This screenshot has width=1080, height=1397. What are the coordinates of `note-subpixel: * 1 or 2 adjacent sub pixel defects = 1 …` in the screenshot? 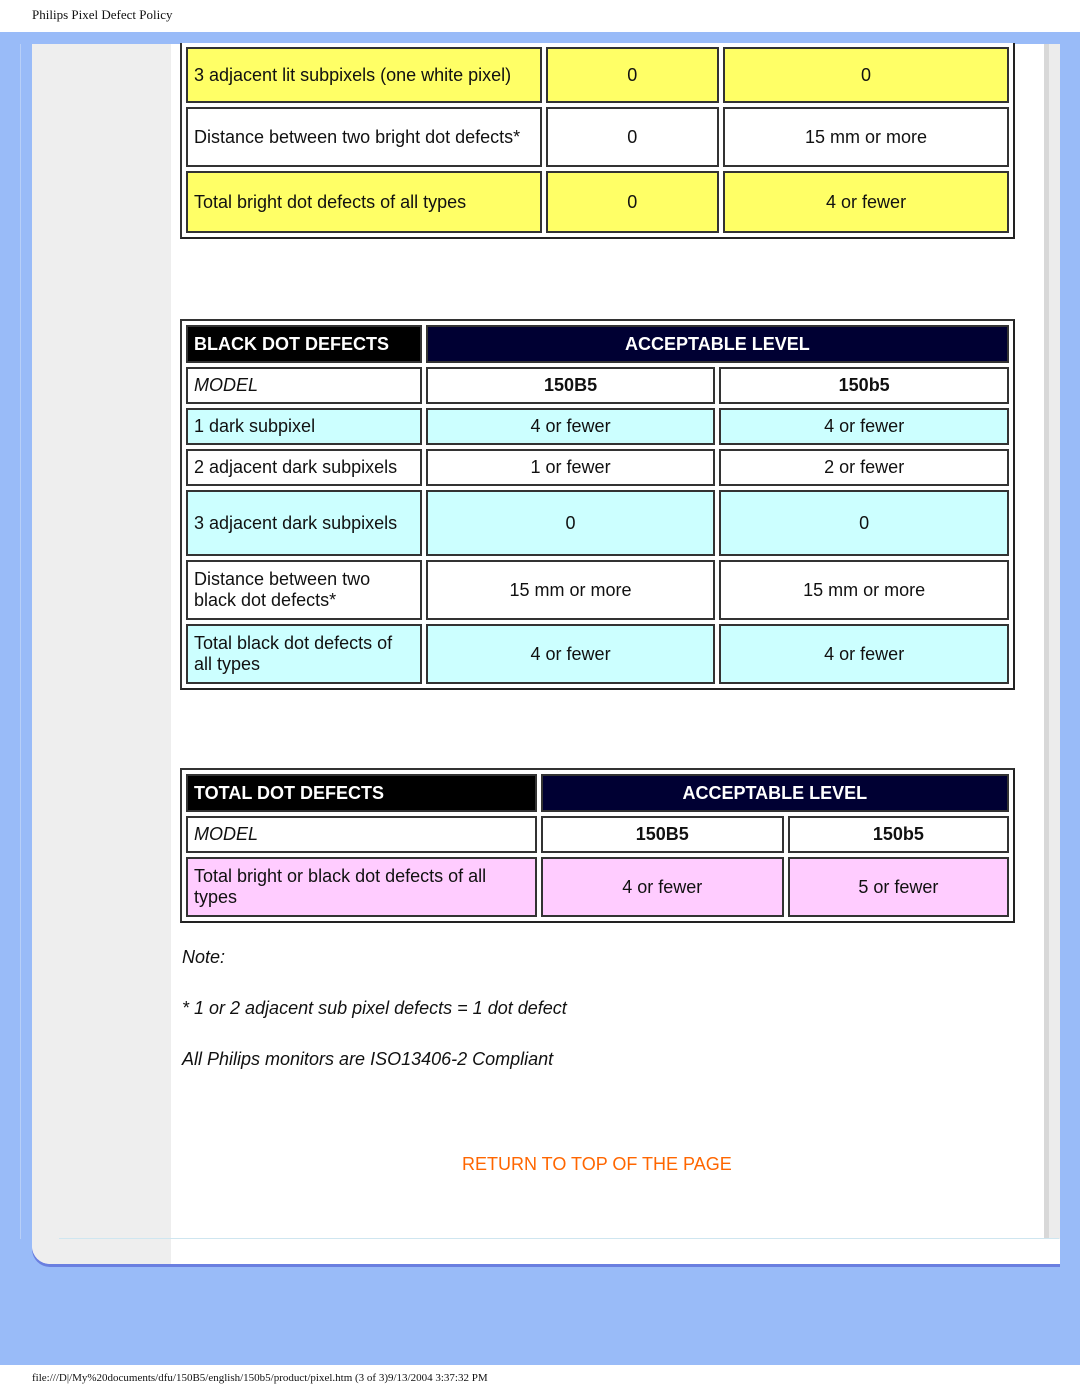 It's located at (374, 1008).